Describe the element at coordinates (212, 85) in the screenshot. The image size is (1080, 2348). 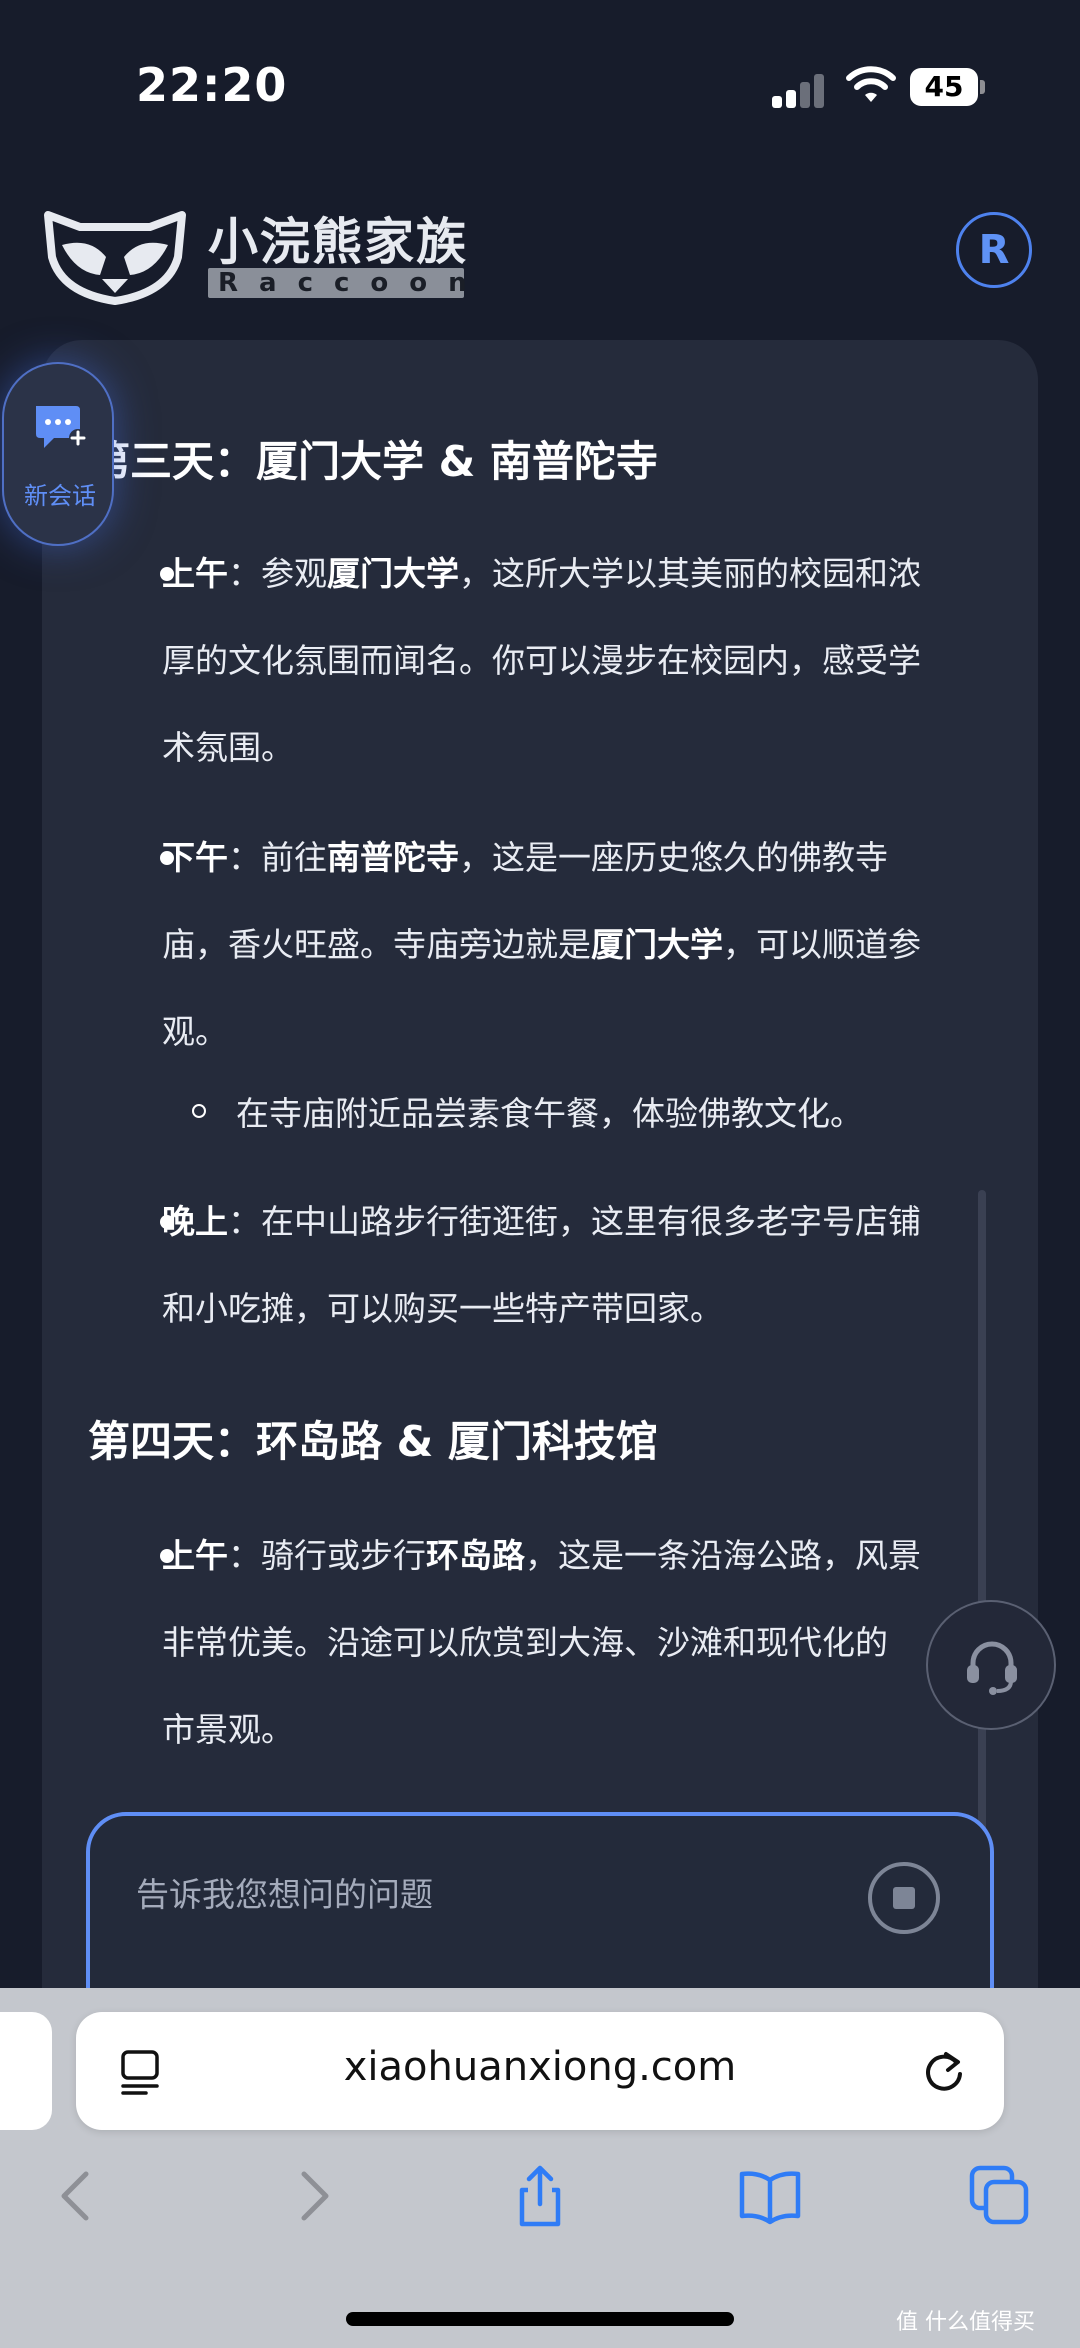
I see `status-time: 22:20` at that location.